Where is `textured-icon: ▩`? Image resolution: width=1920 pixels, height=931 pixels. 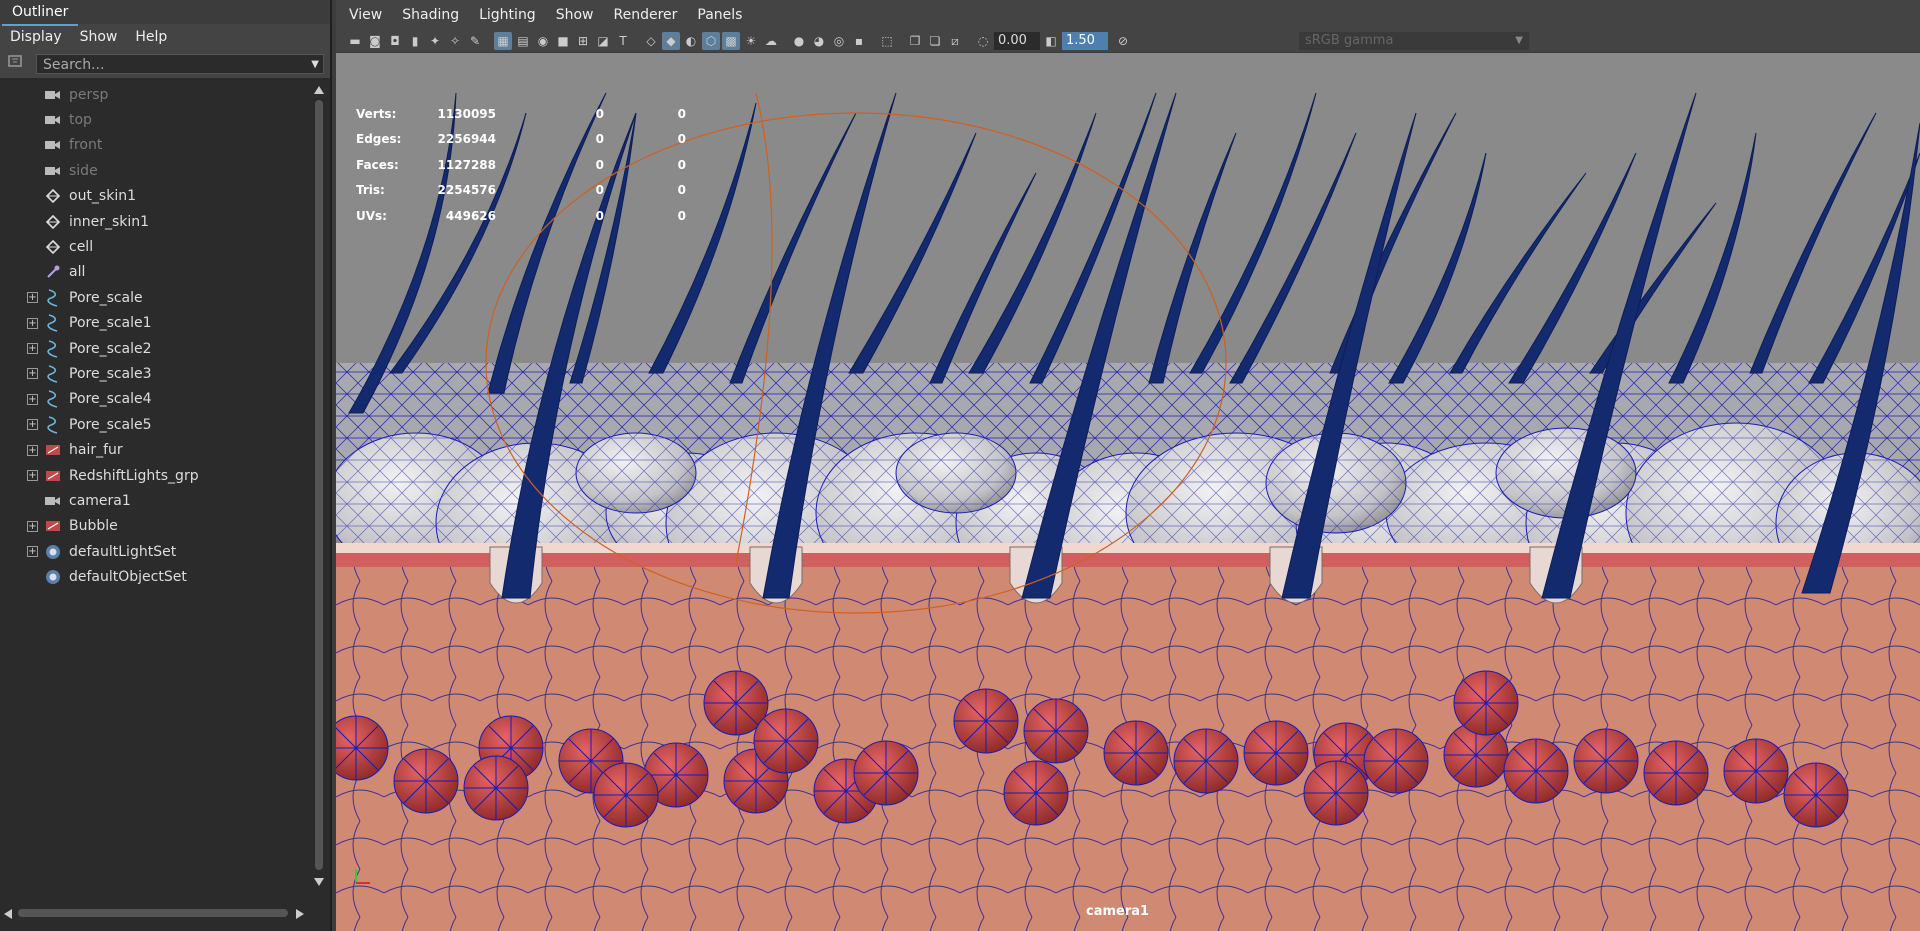 textured-icon: ▩ is located at coordinates (731, 41).